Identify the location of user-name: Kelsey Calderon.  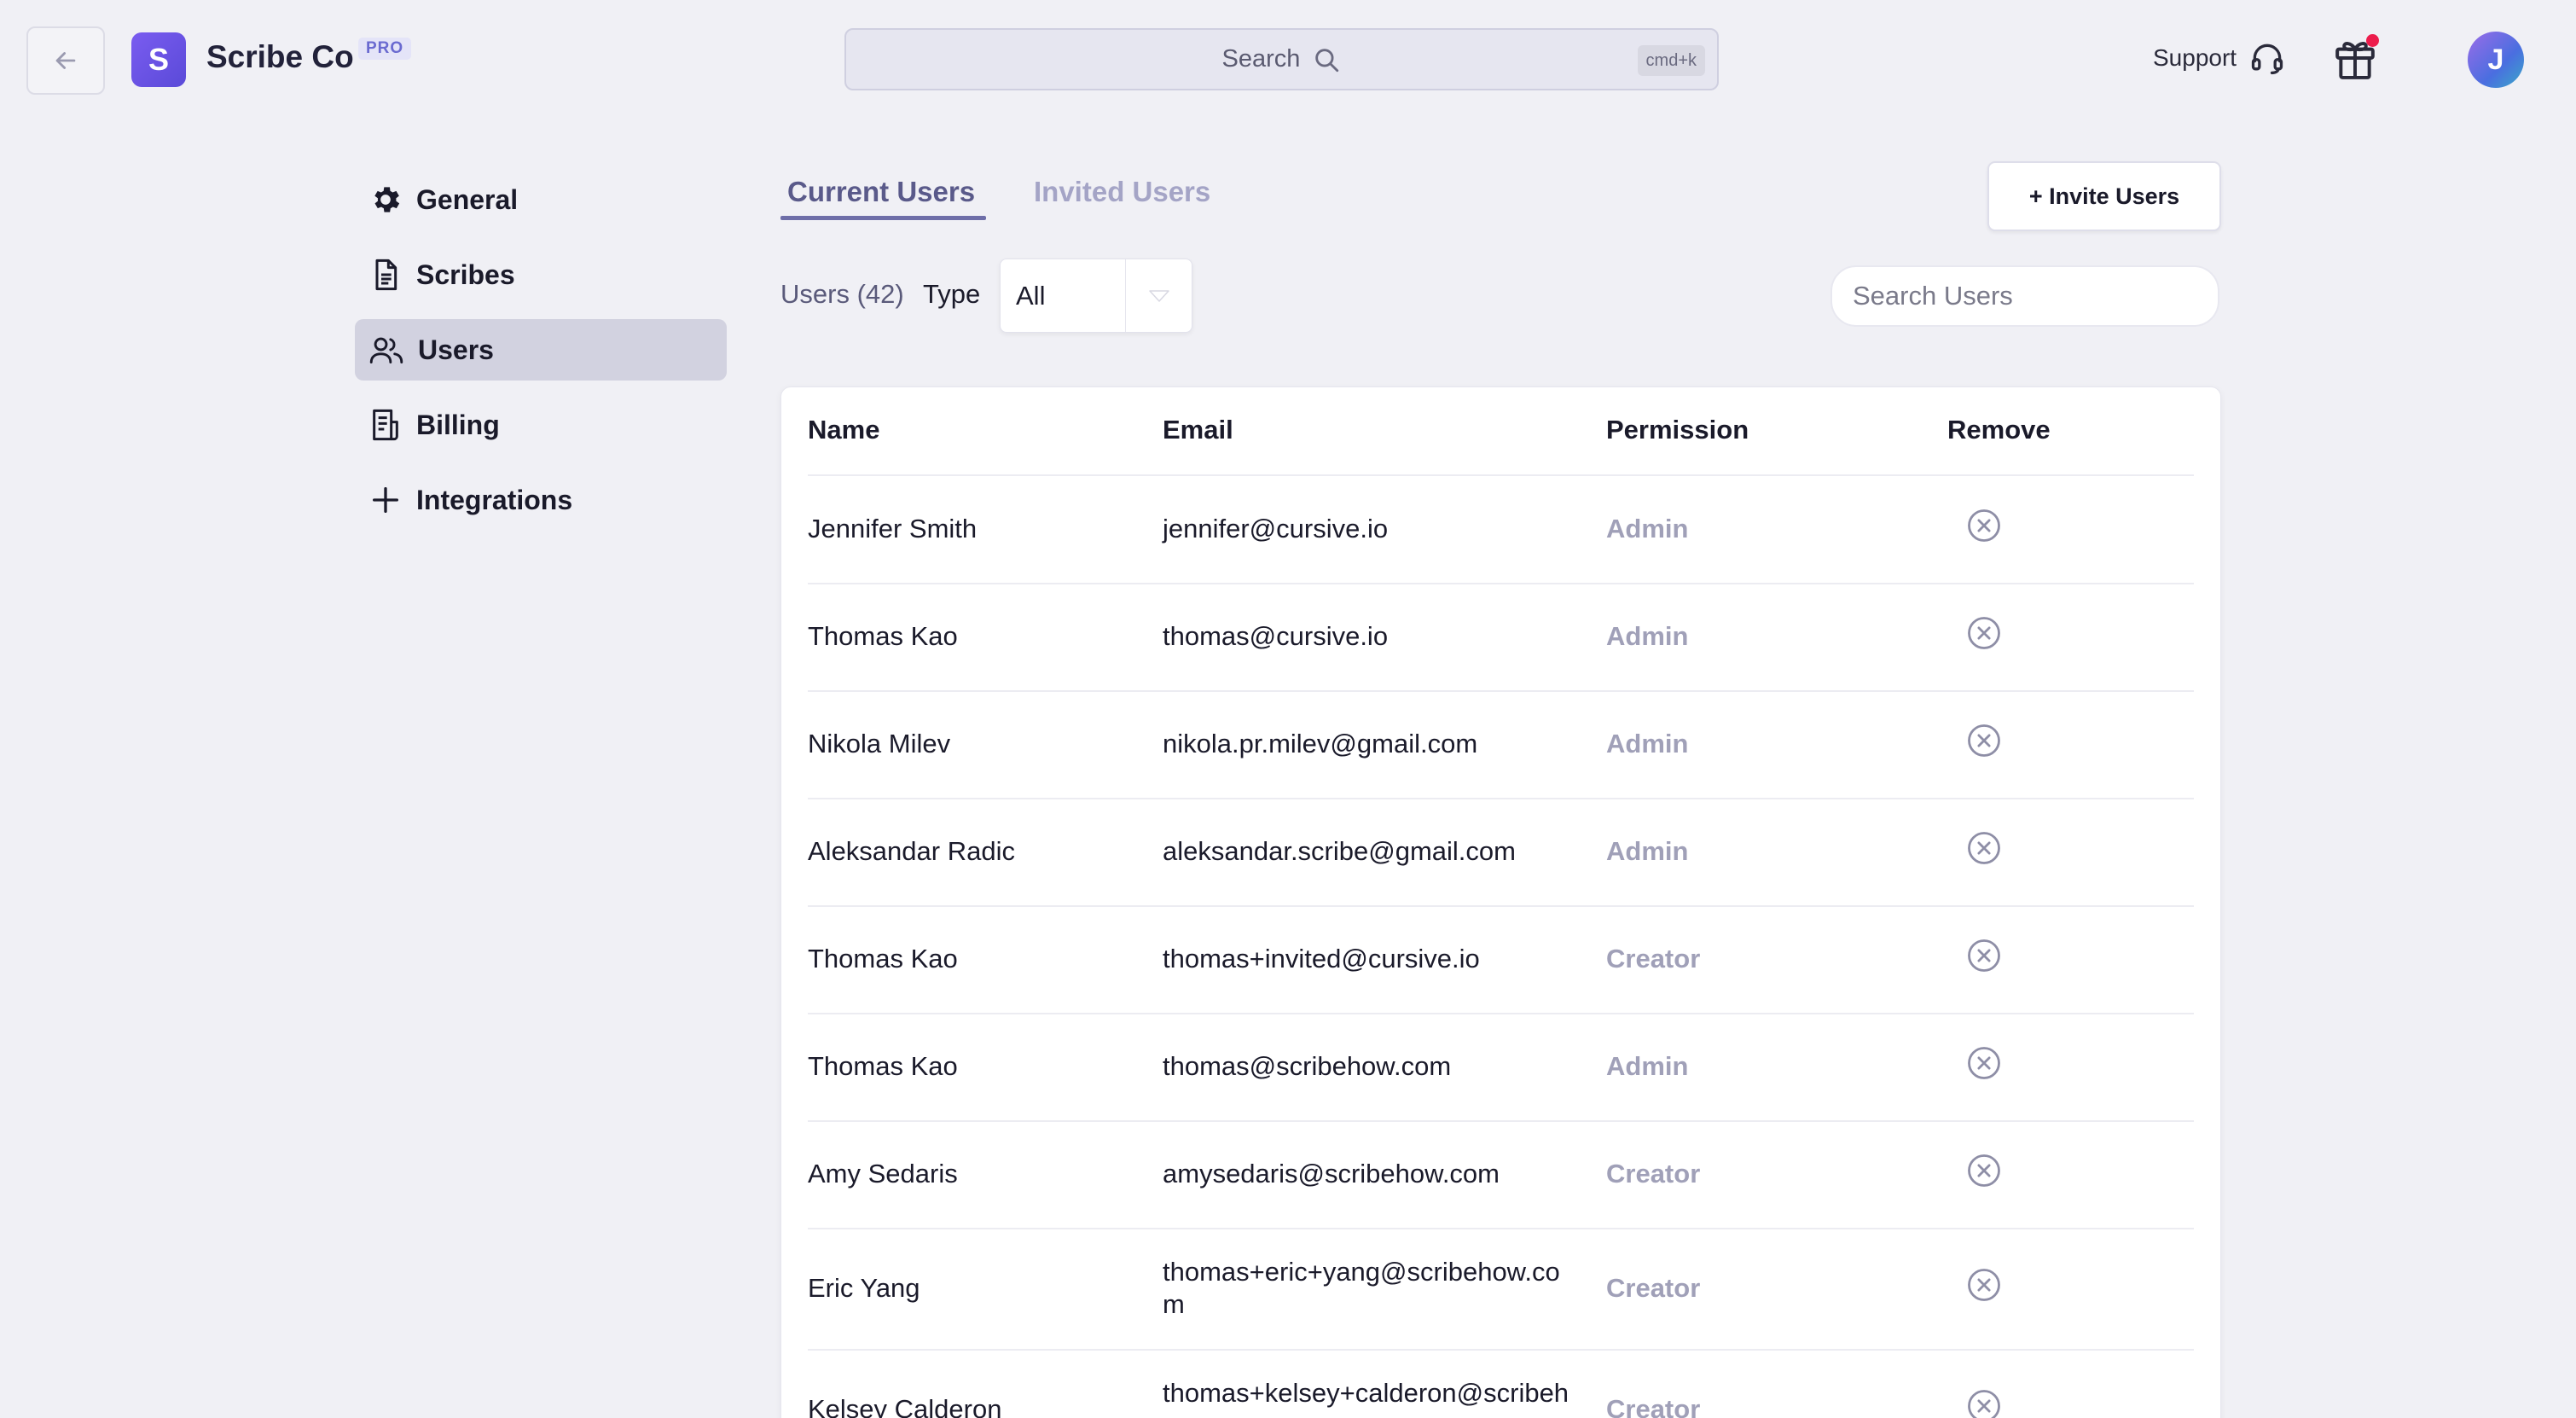
(905, 1406).